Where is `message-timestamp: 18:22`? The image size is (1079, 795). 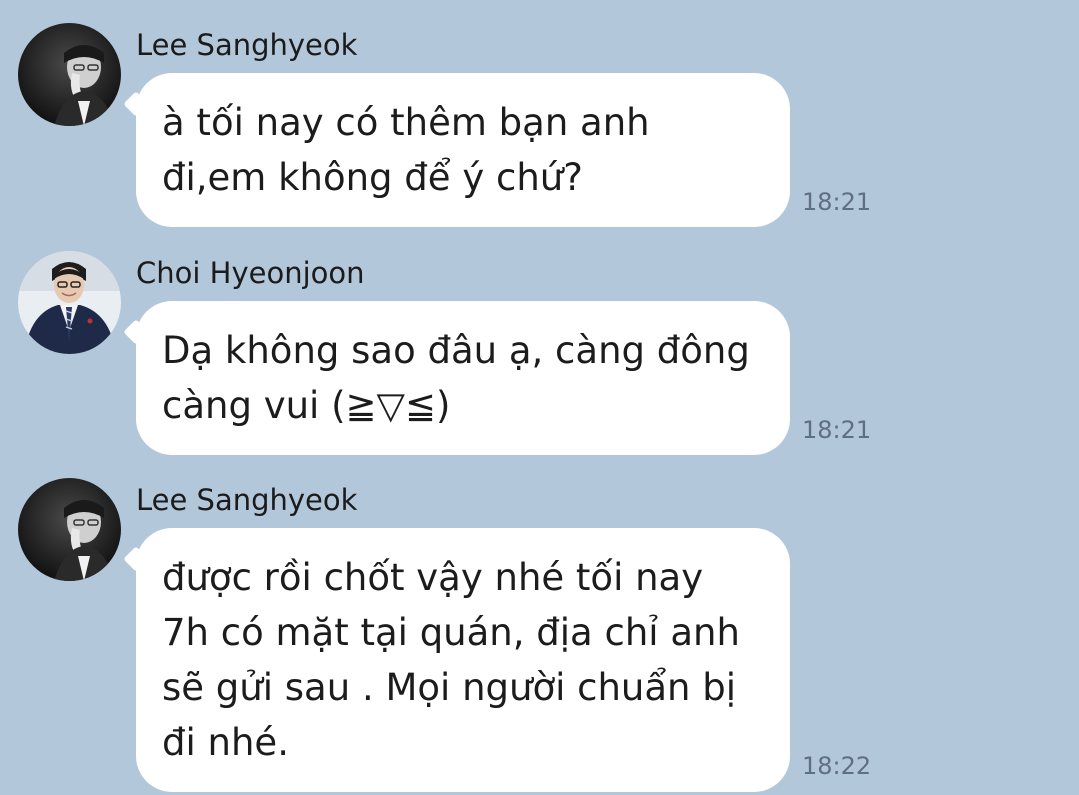
message-timestamp: 18:22 is located at coordinates (837, 766).